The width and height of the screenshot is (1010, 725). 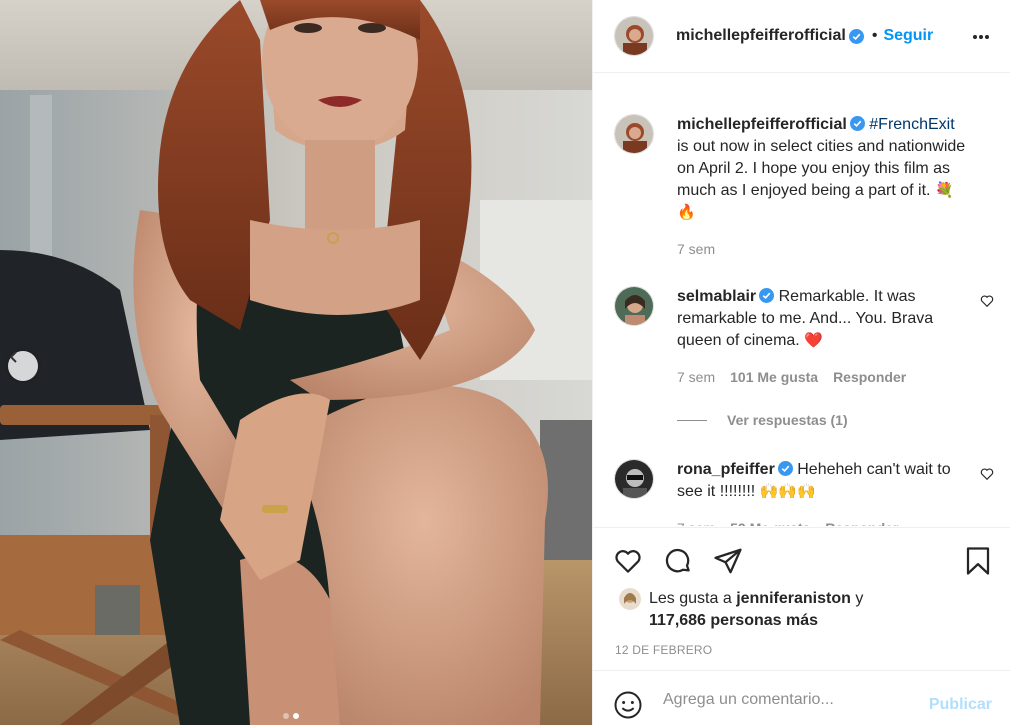 I want to click on carousel-prev-button, so click(x=23, y=366).